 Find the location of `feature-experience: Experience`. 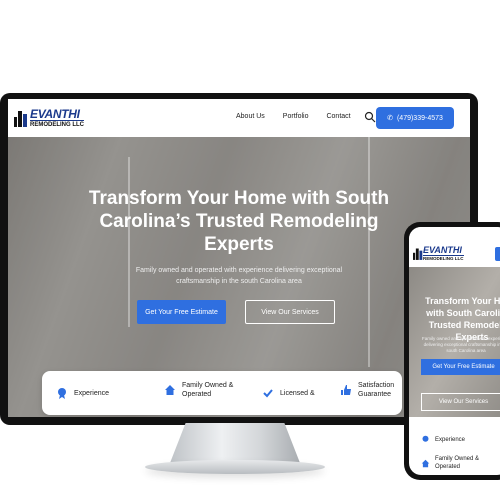

feature-experience: Experience is located at coordinates (82, 393).